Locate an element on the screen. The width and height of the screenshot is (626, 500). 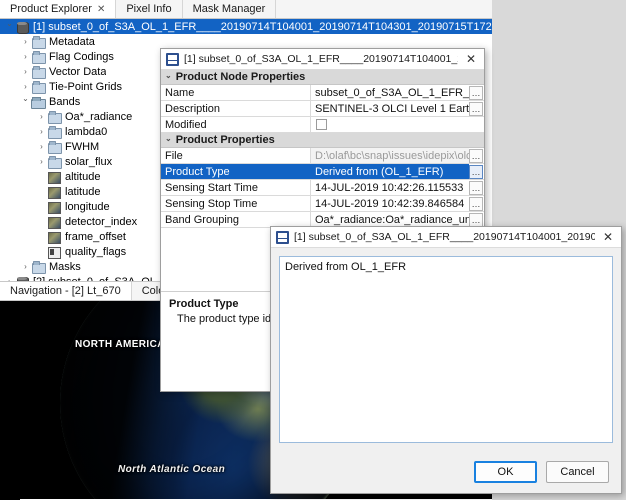
tree-node-label: altitude is located at coordinates (83, 176).